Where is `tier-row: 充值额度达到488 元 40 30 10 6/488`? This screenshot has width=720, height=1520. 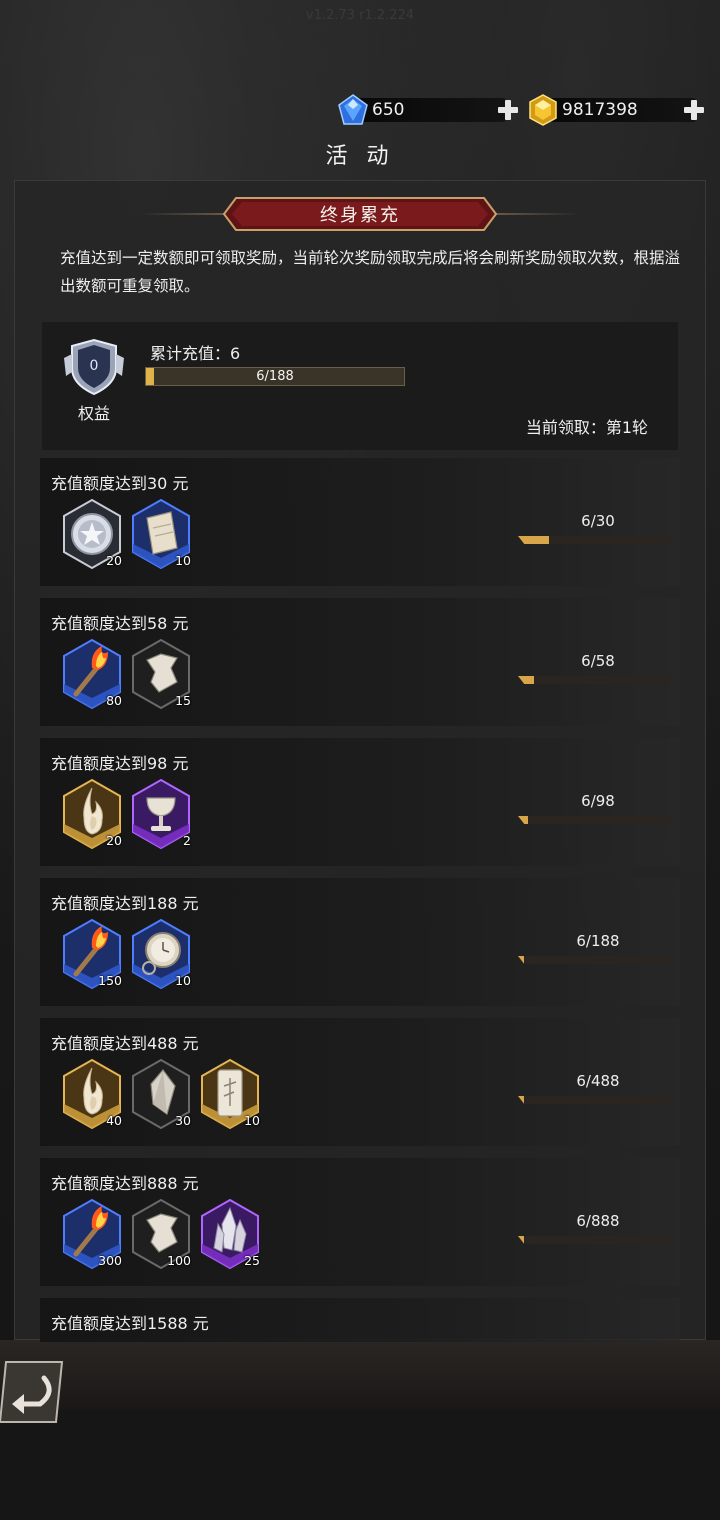 tier-row: 充值额度达到488 元 40 30 10 6/488 is located at coordinates (360, 1082).